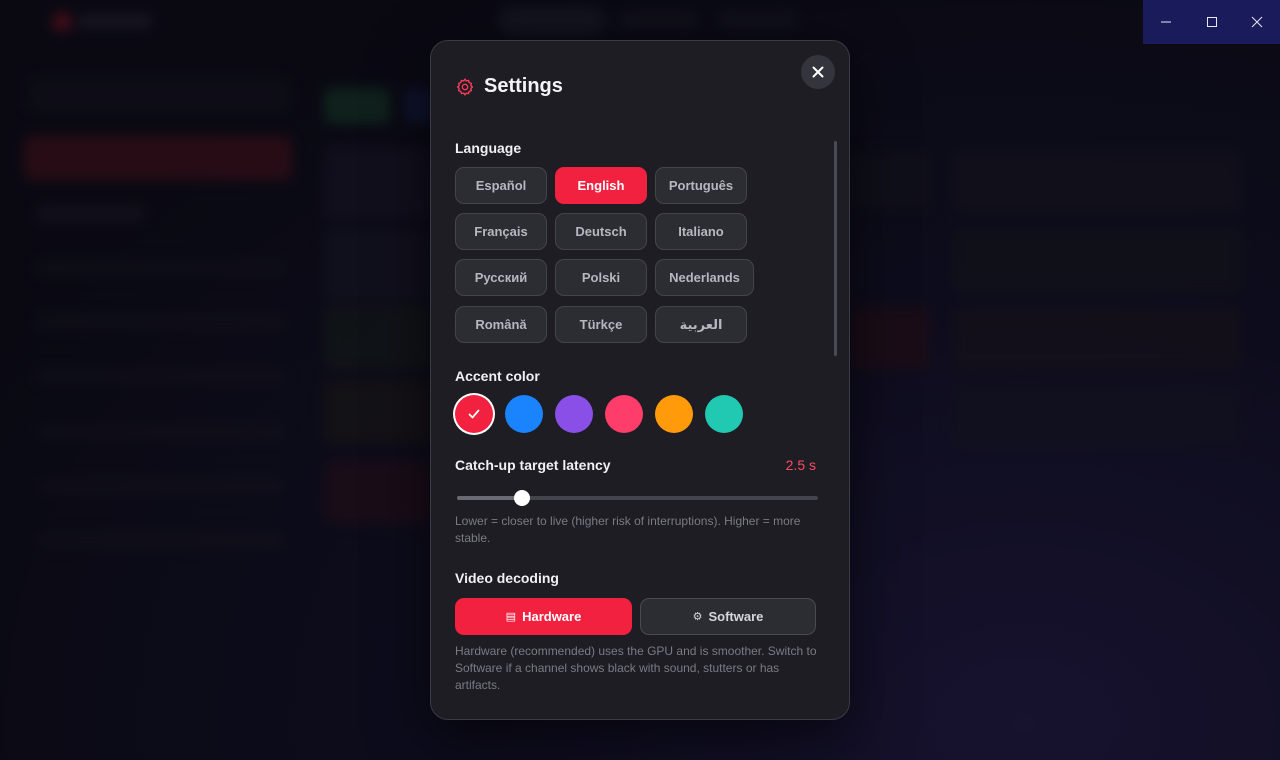 The width and height of the screenshot is (1280, 760). I want to click on chip-icon: ▤, so click(511, 617).